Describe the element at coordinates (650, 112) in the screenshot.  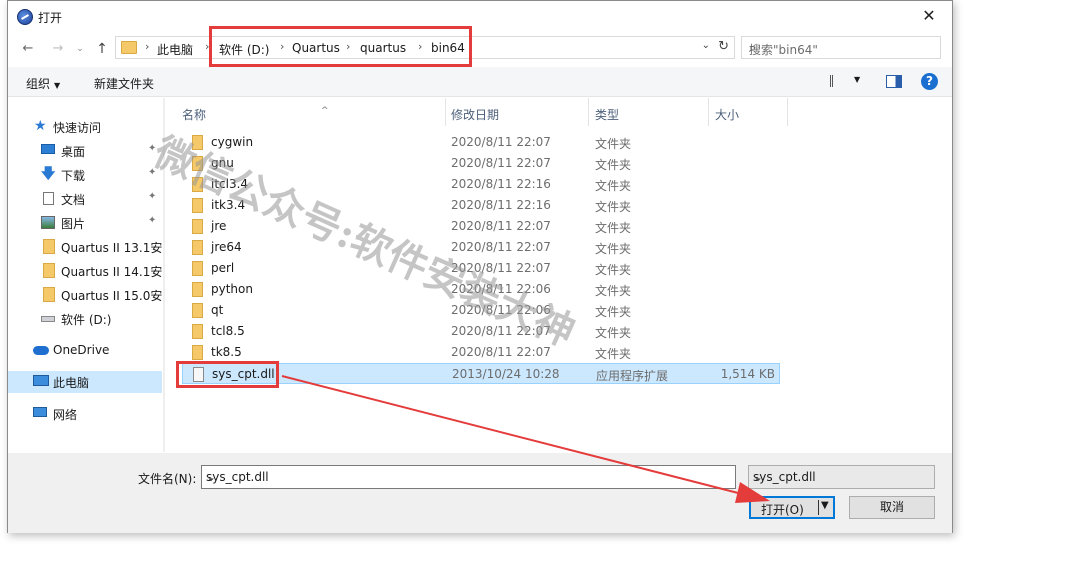
I see `column-header-type: 类型` at that location.